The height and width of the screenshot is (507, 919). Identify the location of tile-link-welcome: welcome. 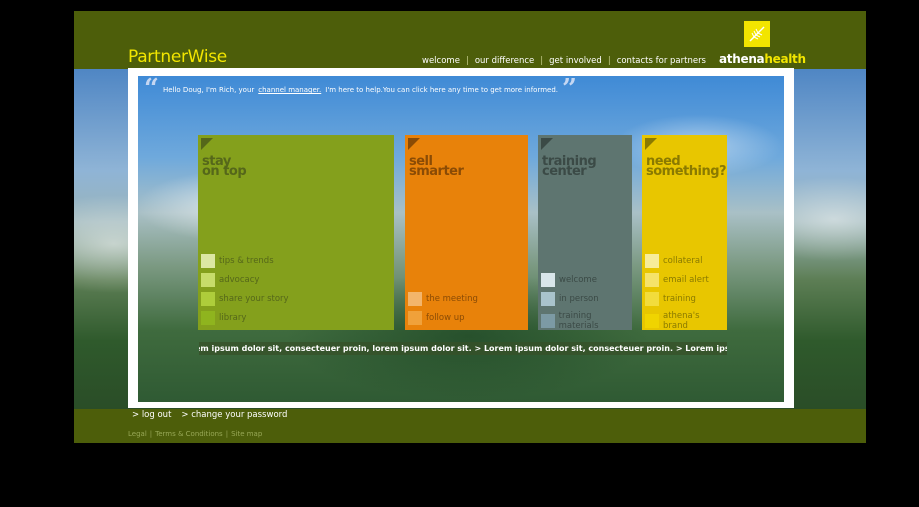
(569, 280).